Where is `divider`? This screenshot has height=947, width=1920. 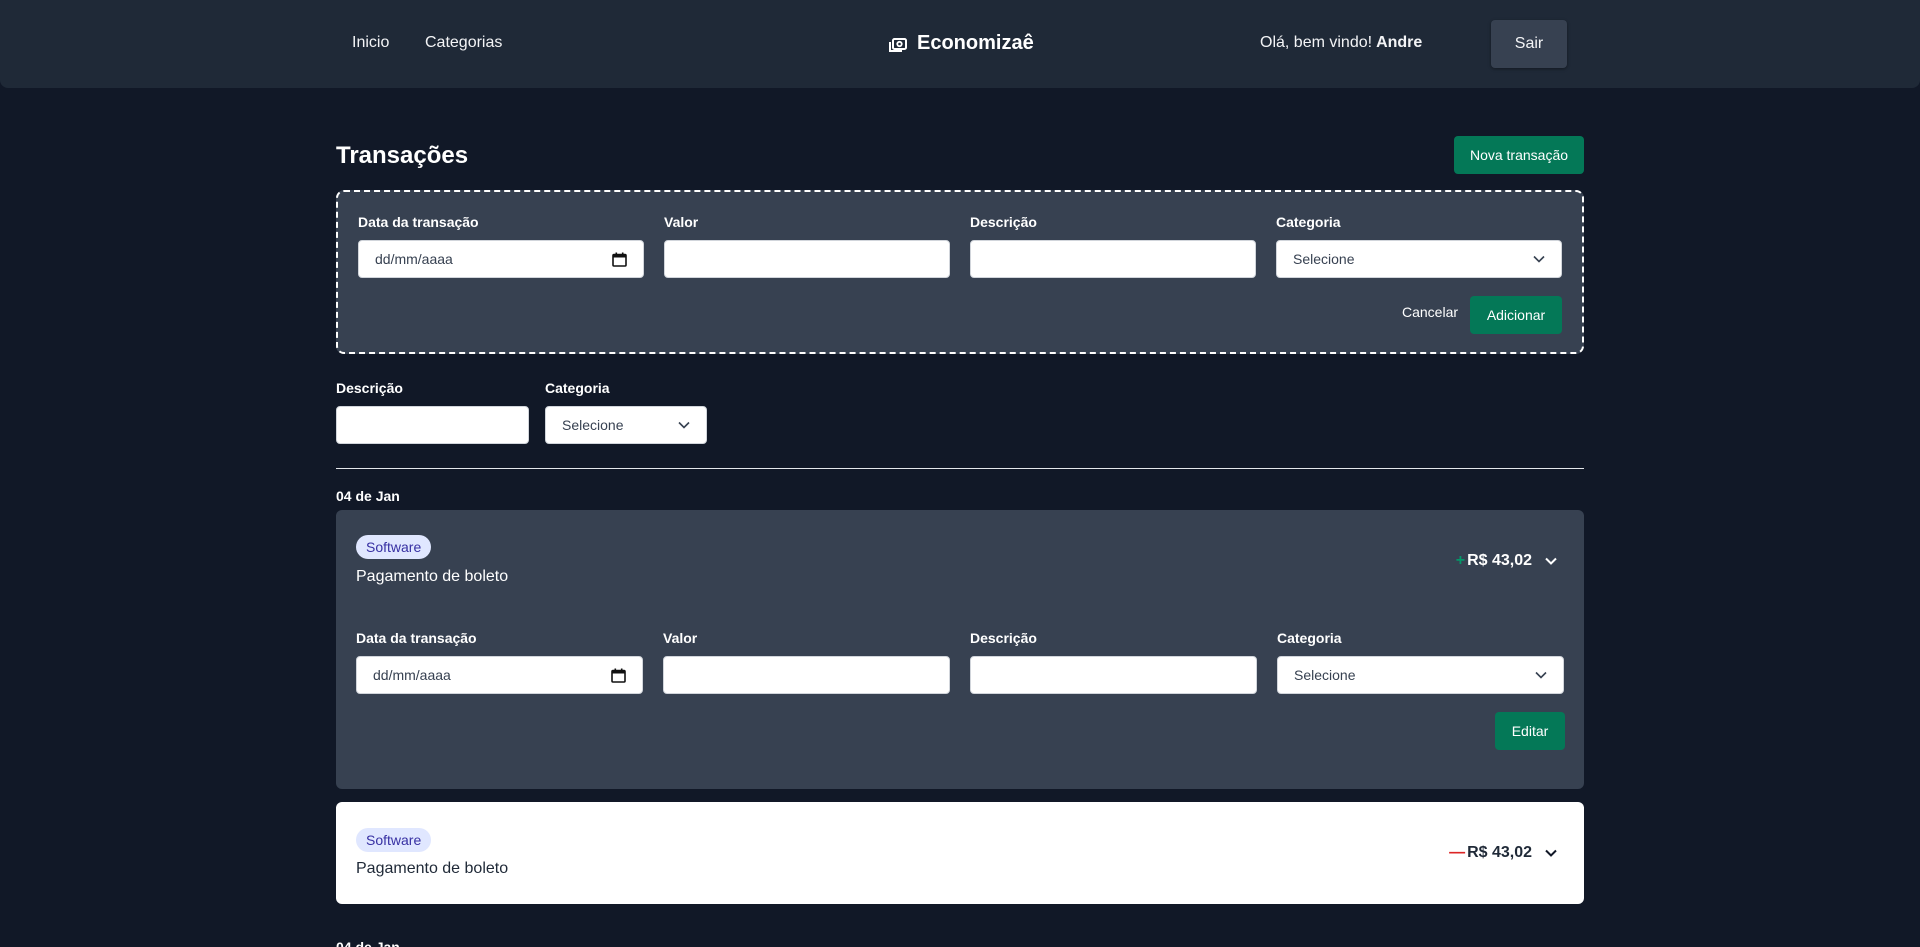 divider is located at coordinates (960, 468).